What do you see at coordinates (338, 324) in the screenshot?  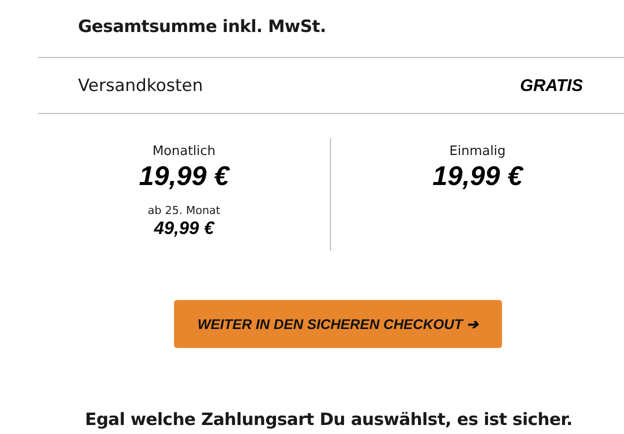 I see `checkout-button: WEITER IN DEN SICHEREN CHECKOUT ➔` at bounding box center [338, 324].